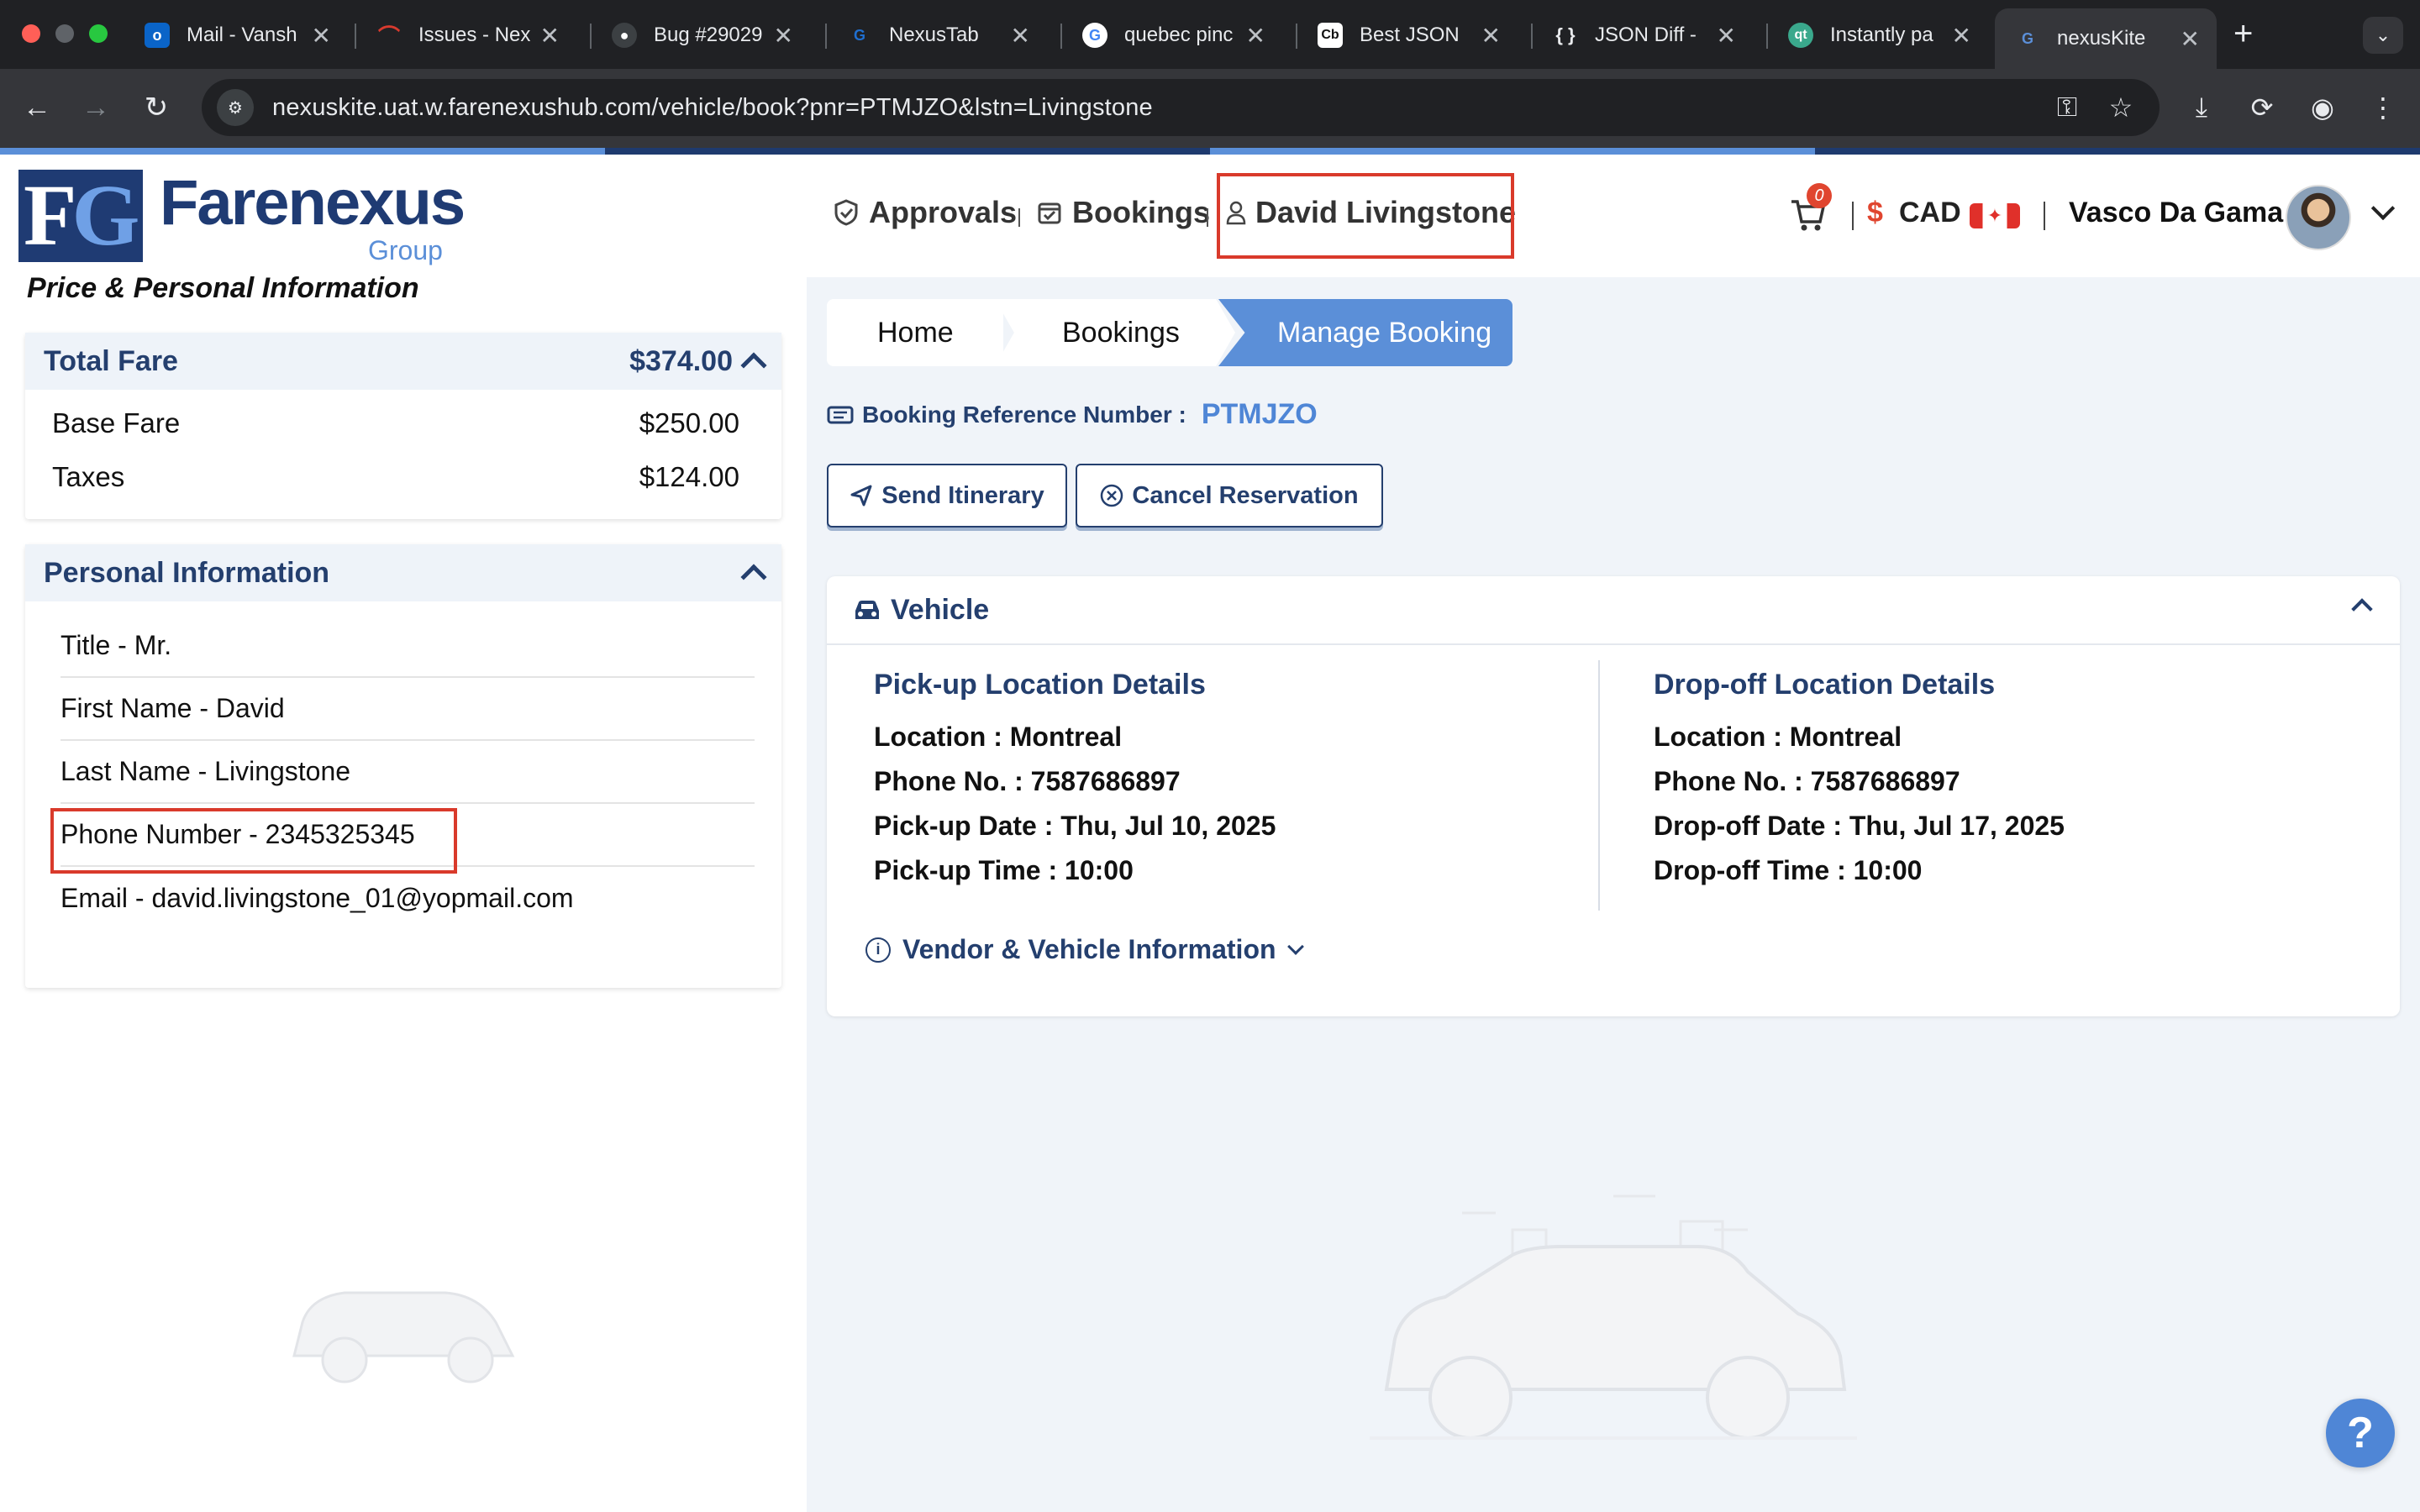  I want to click on cb-icon: Cb, so click(1330, 35).